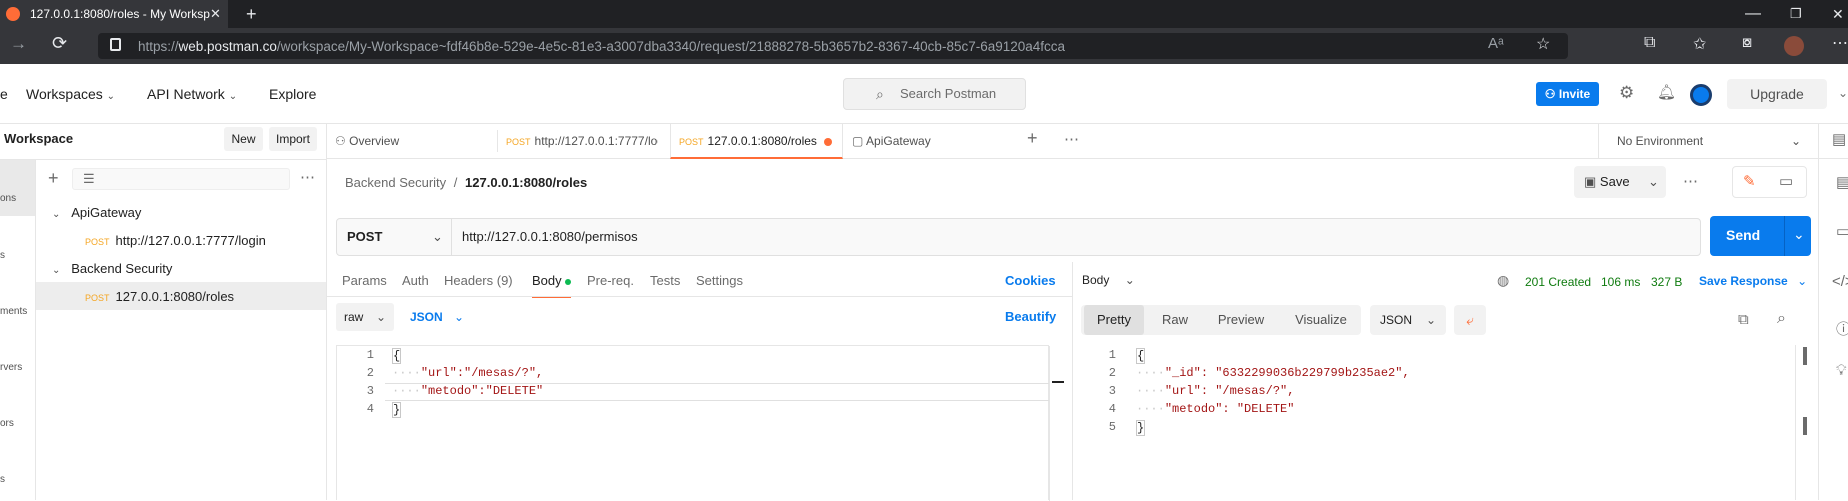  Describe the element at coordinates (1843, 93) in the screenshot. I see `more-header-icon: ⌄` at that location.